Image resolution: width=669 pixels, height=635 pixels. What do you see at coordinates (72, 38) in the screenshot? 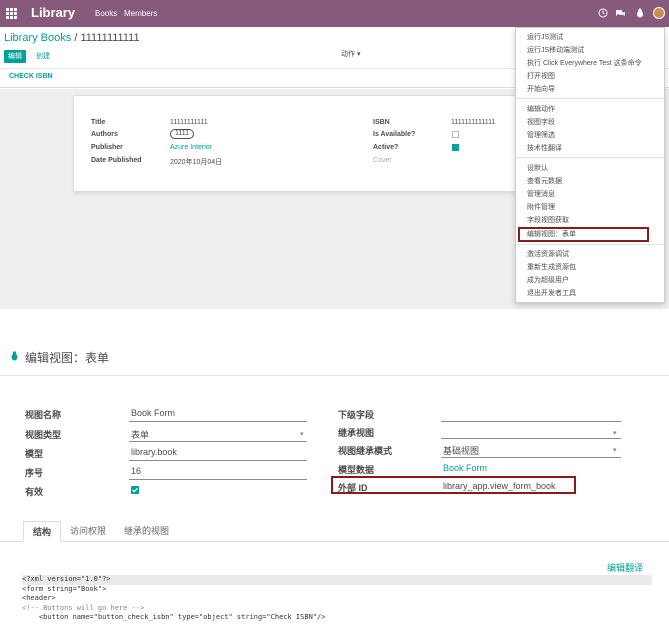
I see `breadcrumb: Library Books / 11111111111` at bounding box center [72, 38].